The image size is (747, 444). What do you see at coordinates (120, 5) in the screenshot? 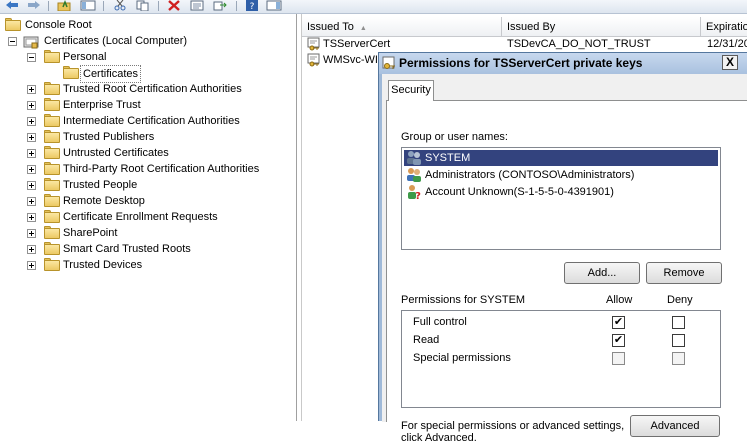
I see `cut-icon` at bounding box center [120, 5].